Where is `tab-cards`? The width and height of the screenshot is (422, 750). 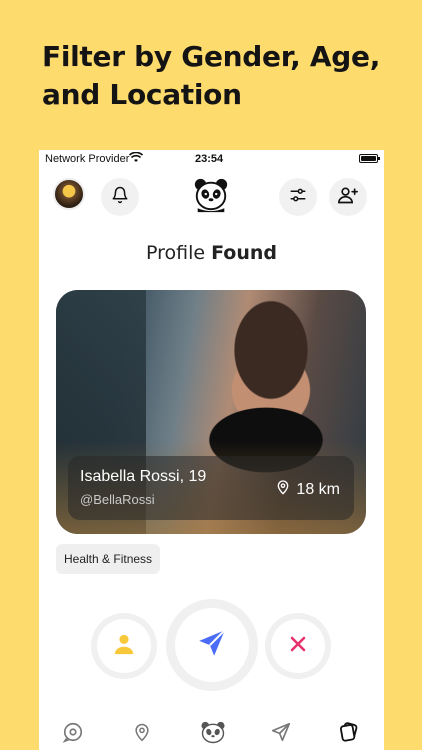
tab-cards is located at coordinates (349, 734).